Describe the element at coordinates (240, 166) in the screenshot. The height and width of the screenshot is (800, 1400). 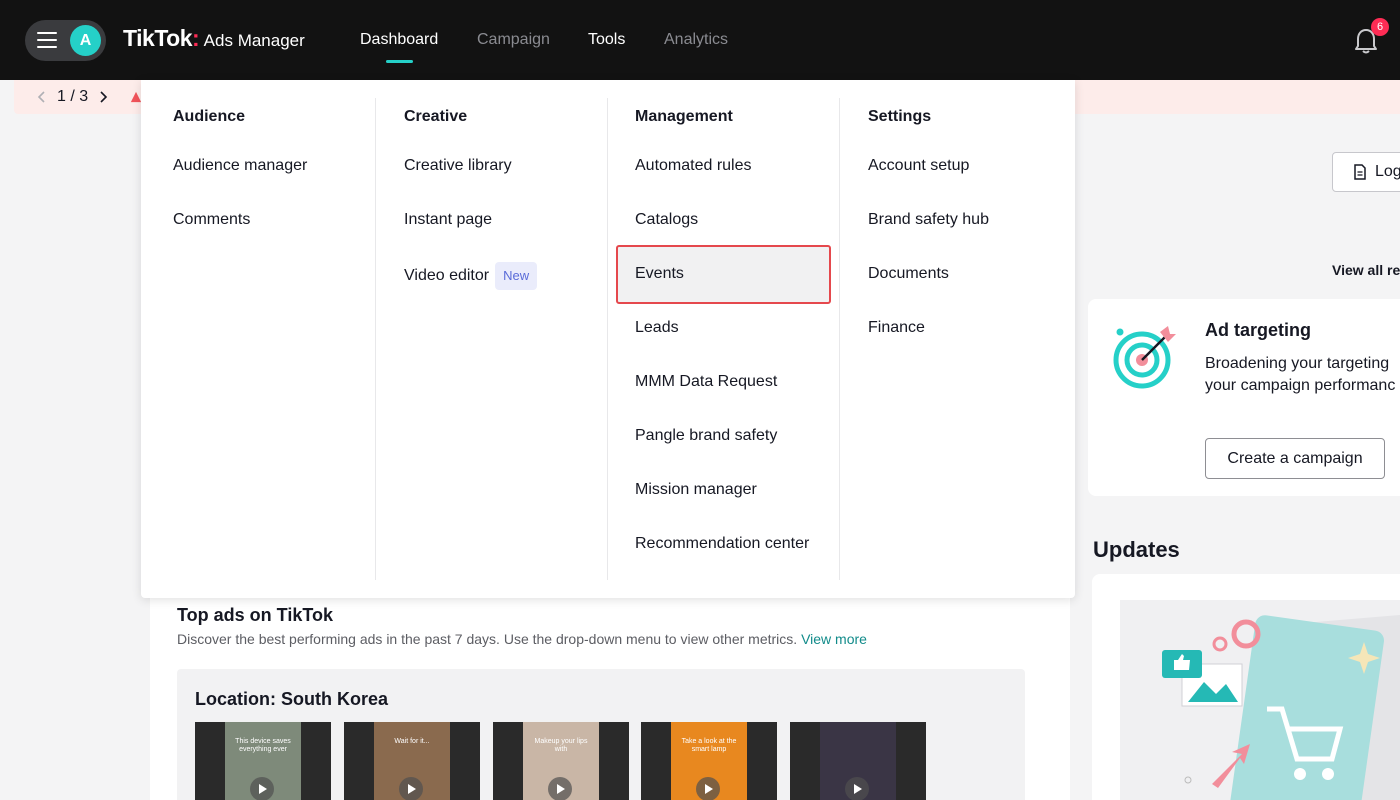
I see `menu-item-audience-manager: Audience manager` at that location.